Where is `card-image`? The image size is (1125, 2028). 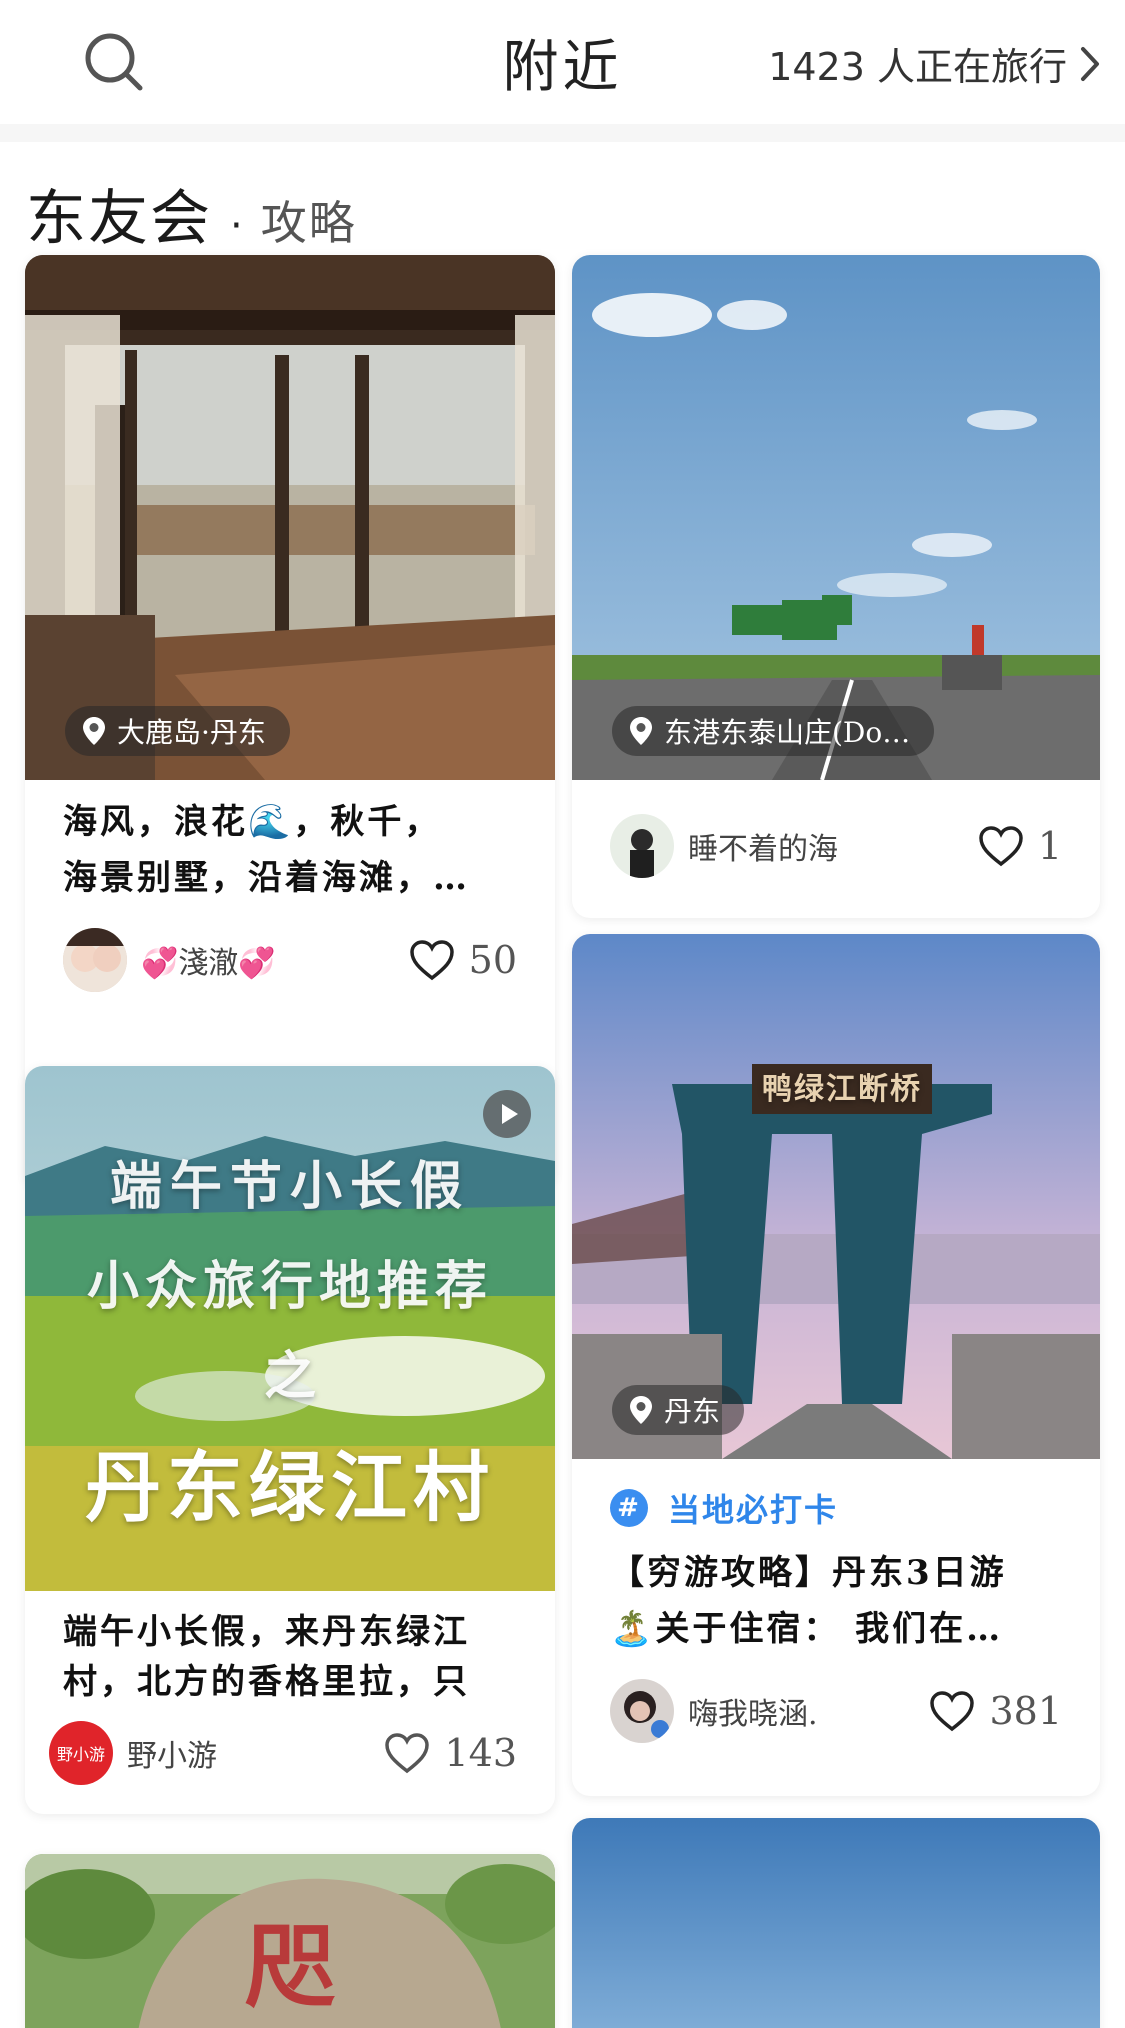 card-image is located at coordinates (836, 1923).